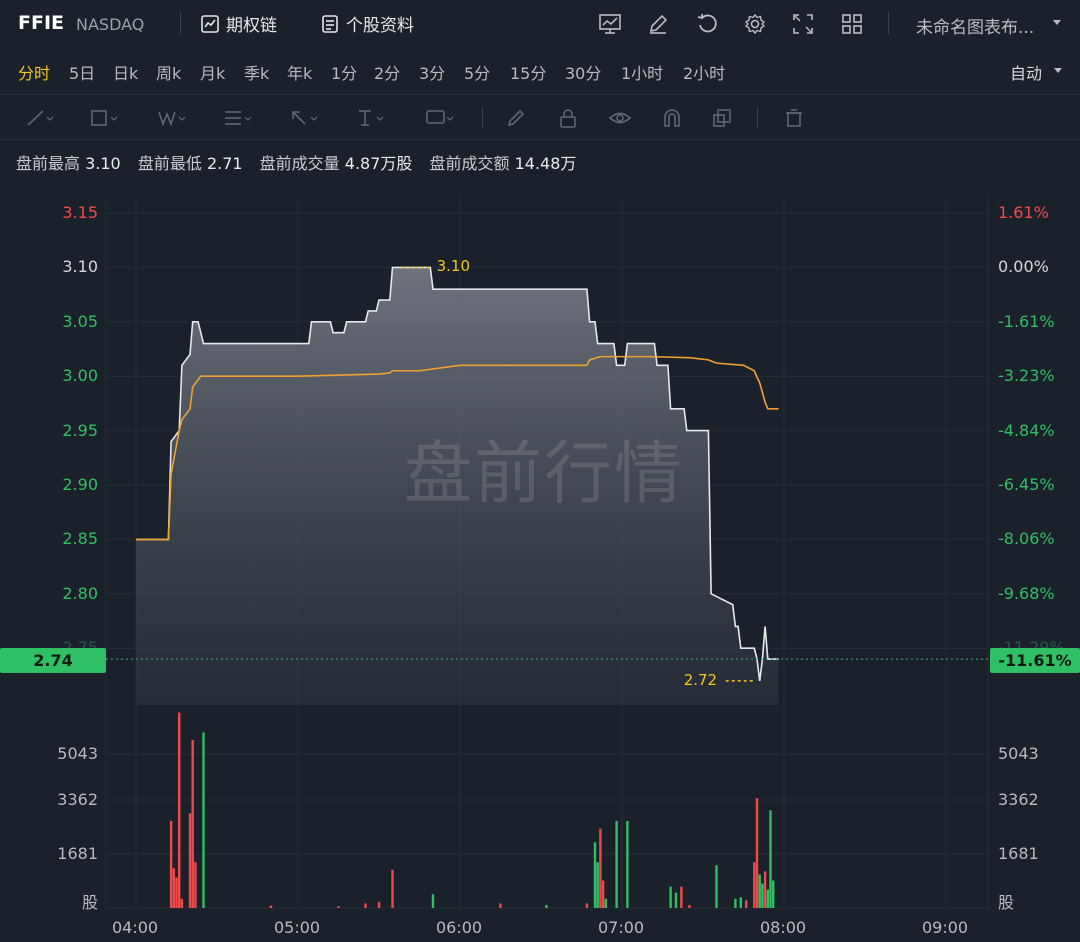 The width and height of the screenshot is (1080, 942). What do you see at coordinates (80, 539) in the screenshot?
I see `price-tick: 2.85` at bounding box center [80, 539].